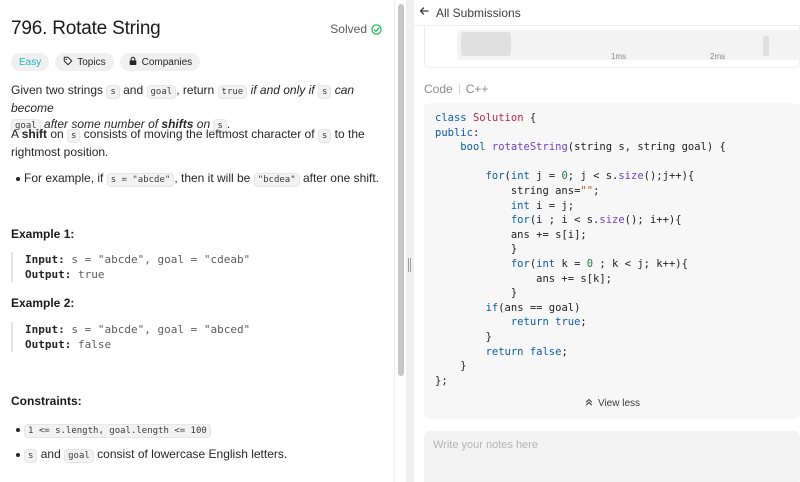  Describe the element at coordinates (16, 134) in the screenshot. I see `text: A` at that location.